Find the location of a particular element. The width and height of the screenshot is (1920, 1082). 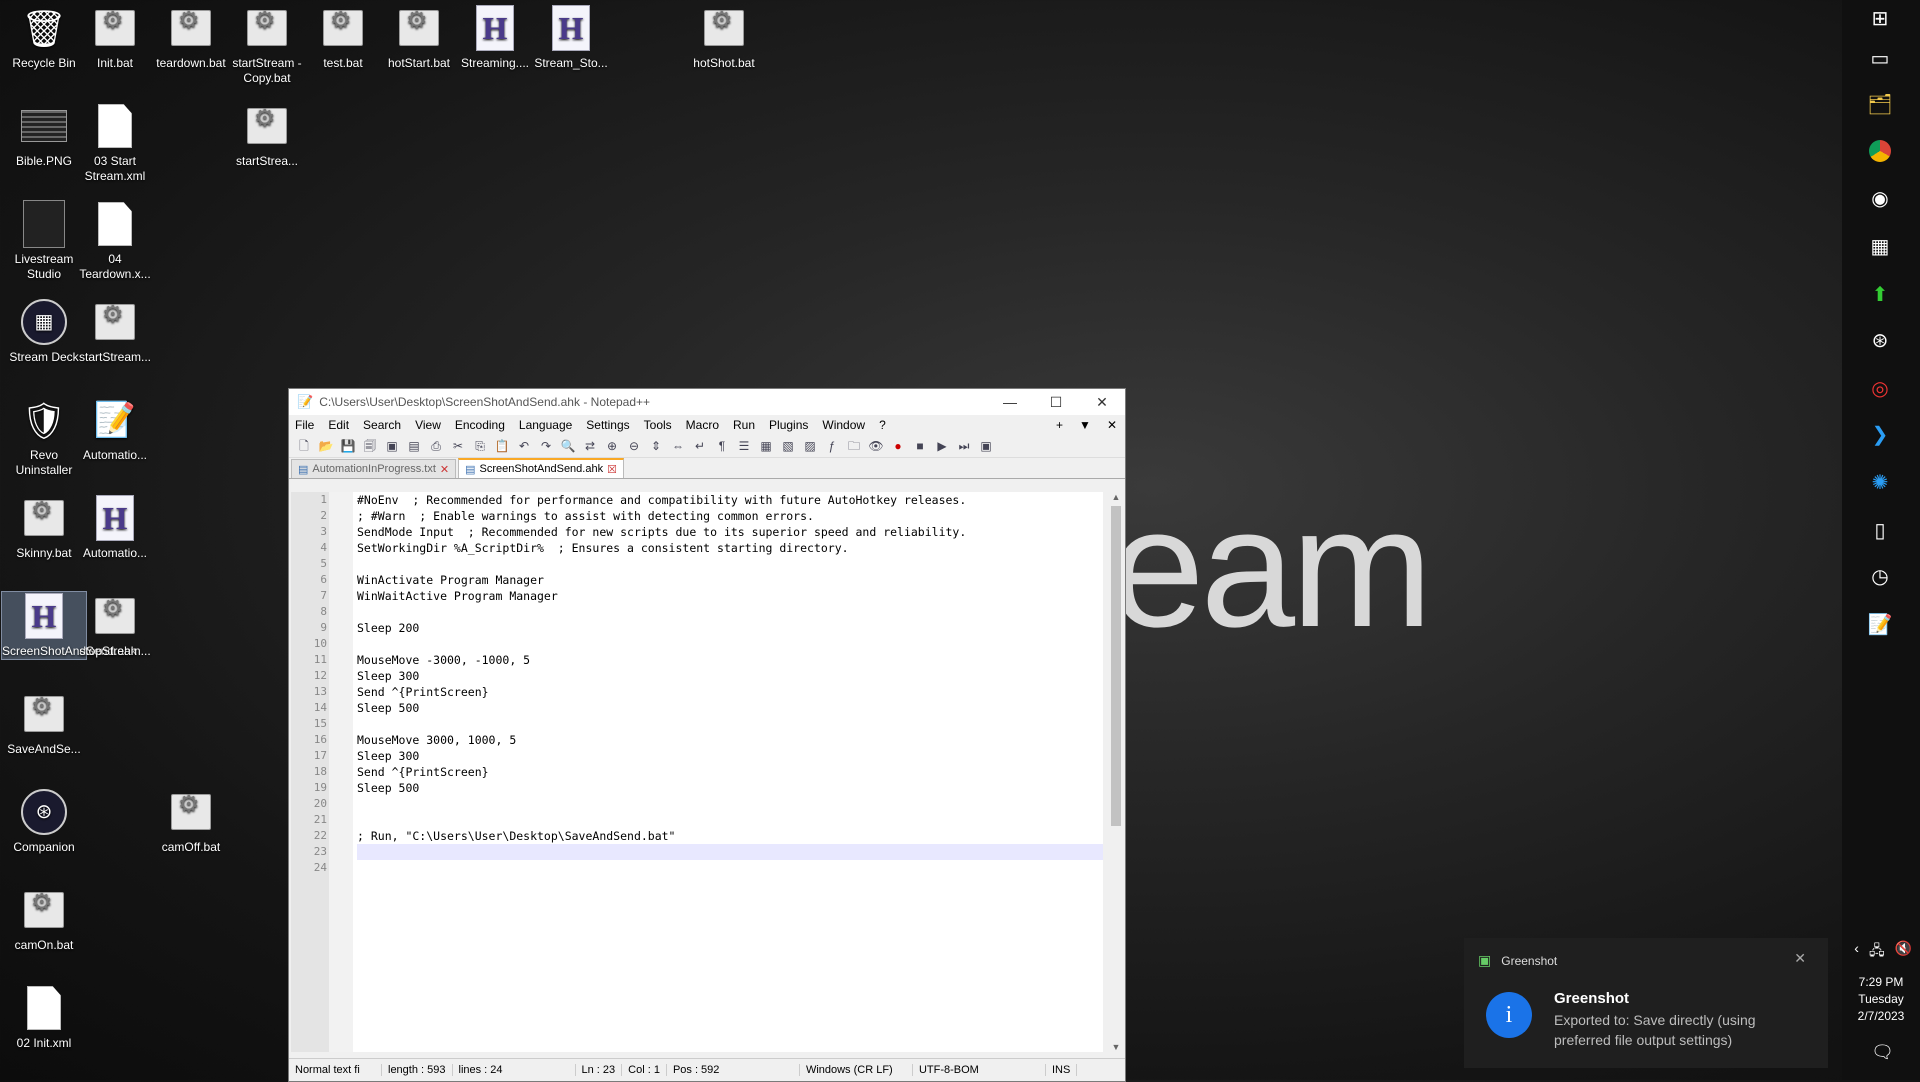

minimize-button: — is located at coordinates (1010, 402).